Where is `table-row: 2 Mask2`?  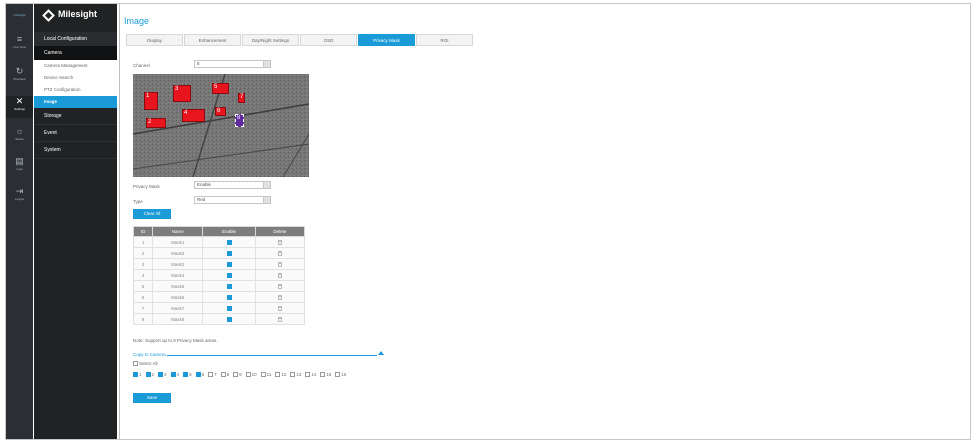 table-row: 2 Mask2 is located at coordinates (219, 253).